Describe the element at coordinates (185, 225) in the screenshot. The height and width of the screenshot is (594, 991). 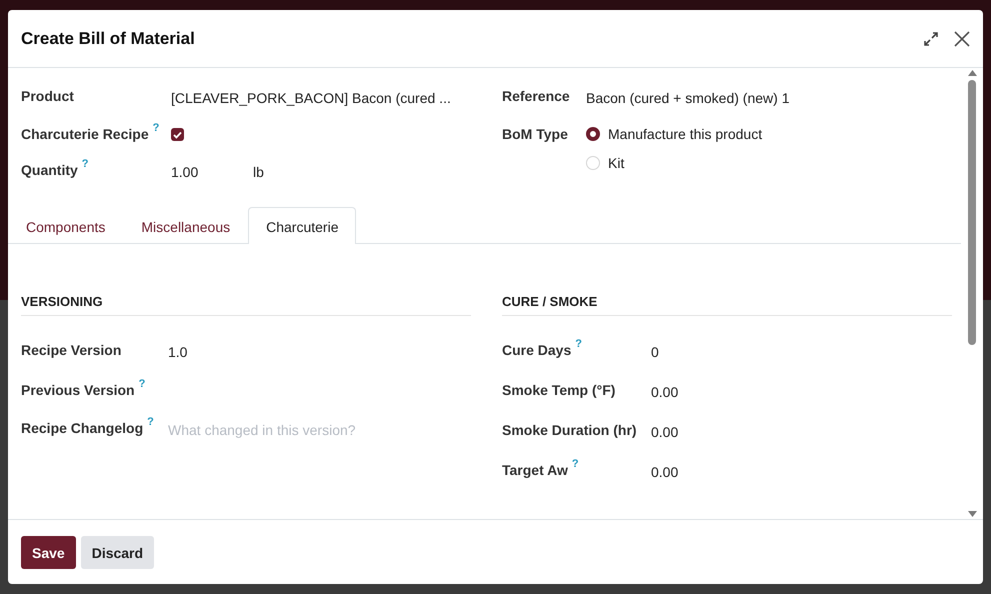
I see `tab: Miscellaneous` at that location.